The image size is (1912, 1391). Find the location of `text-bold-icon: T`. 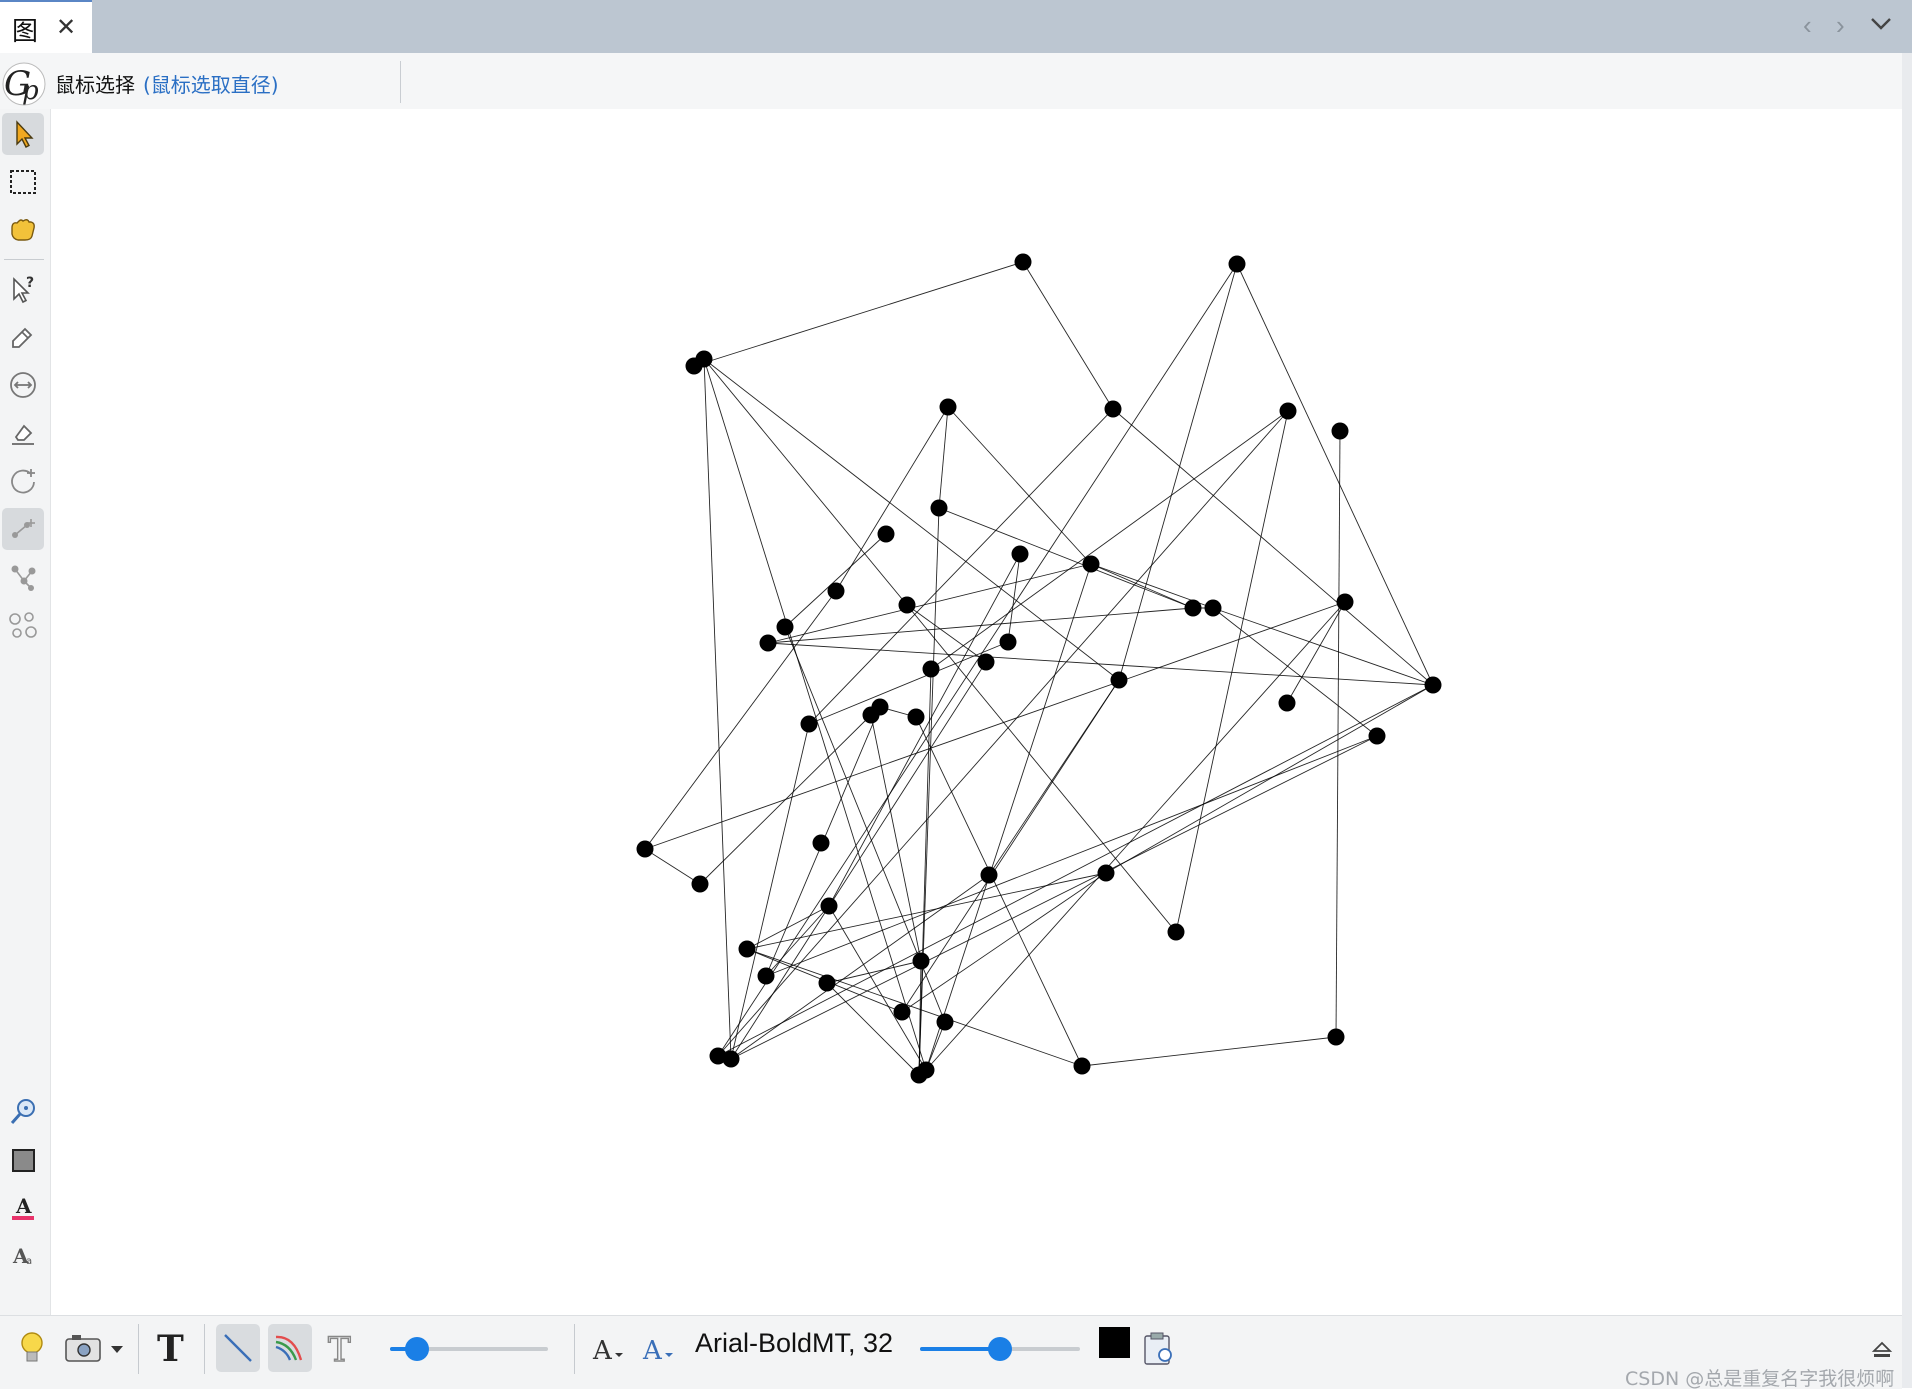

text-bold-icon: T is located at coordinates (172, 1348).